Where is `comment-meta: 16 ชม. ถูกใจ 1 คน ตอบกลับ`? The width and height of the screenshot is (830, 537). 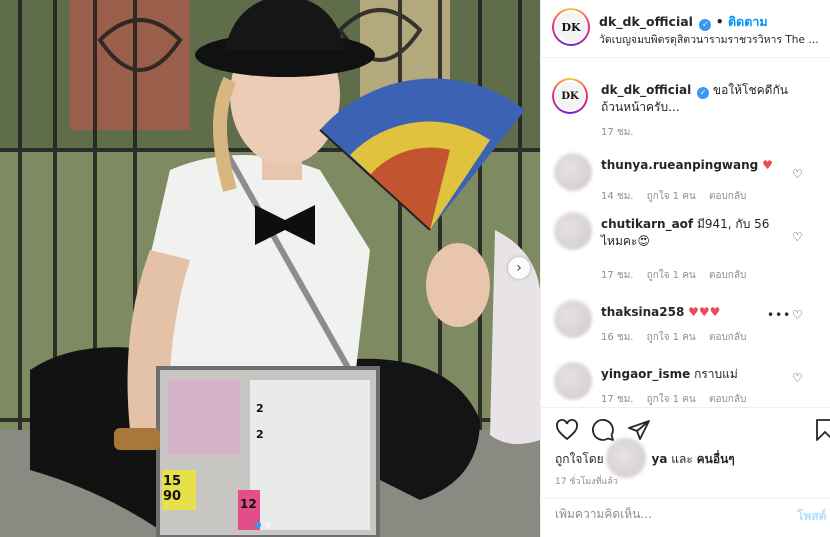 comment-meta: 16 ชม. ถูกใจ 1 คน ตอบกลับ is located at coordinates (678, 337).